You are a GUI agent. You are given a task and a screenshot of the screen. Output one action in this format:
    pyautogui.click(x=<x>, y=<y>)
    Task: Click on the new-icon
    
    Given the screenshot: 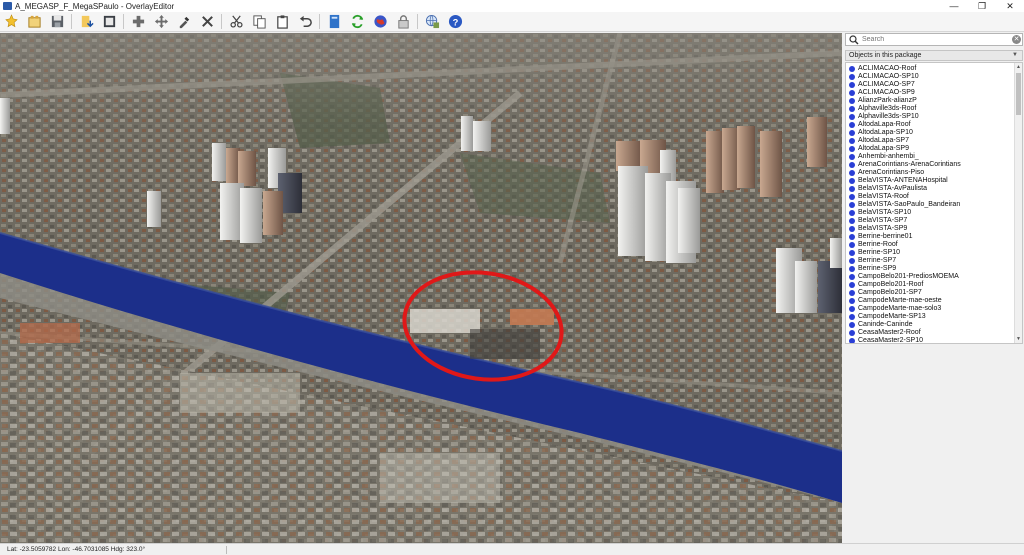 What is the action you would take?
    pyautogui.click(x=11, y=22)
    